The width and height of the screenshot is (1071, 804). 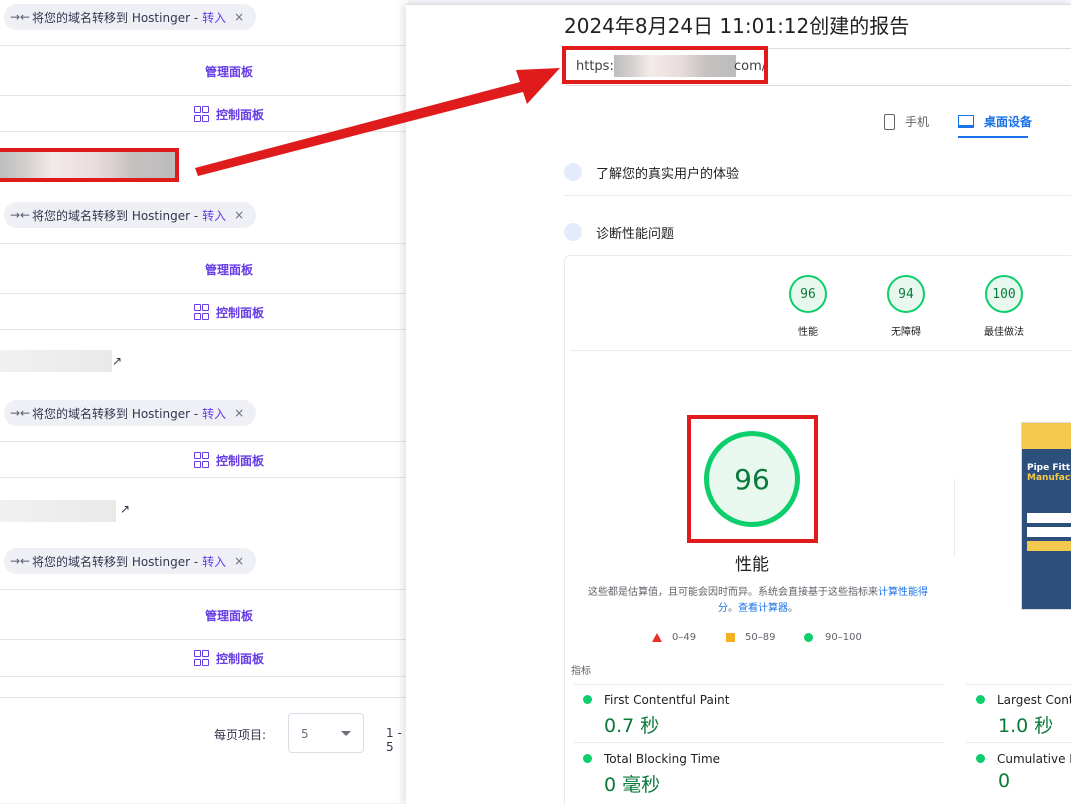 I want to click on annotation-arrow, so click(x=377, y=122).